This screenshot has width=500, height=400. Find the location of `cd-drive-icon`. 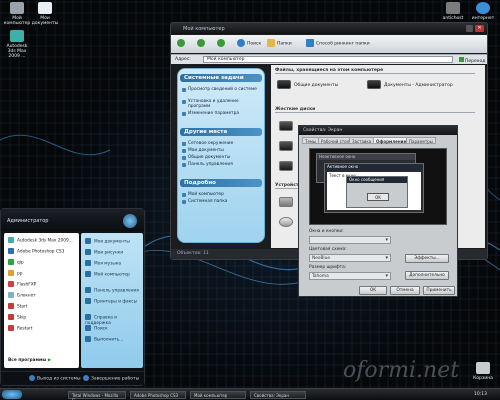

cd-drive-icon is located at coordinates (286, 222).